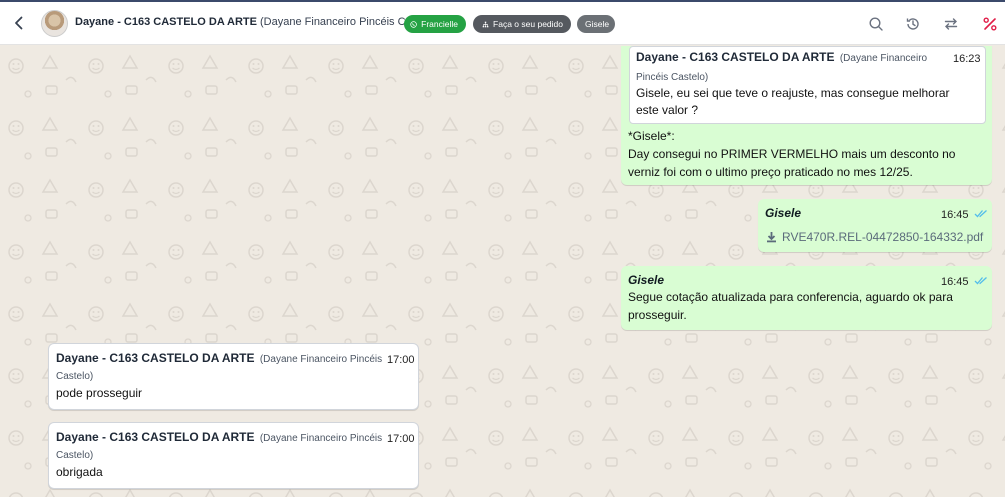  What do you see at coordinates (19, 23) in the screenshot?
I see `back-arrow-icon` at bounding box center [19, 23].